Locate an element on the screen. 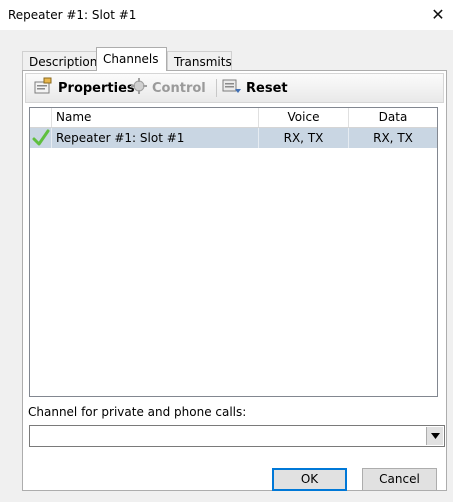 Image resolution: width=453 pixels, height=502 pixels. tab-channels: Channels is located at coordinates (131, 59).